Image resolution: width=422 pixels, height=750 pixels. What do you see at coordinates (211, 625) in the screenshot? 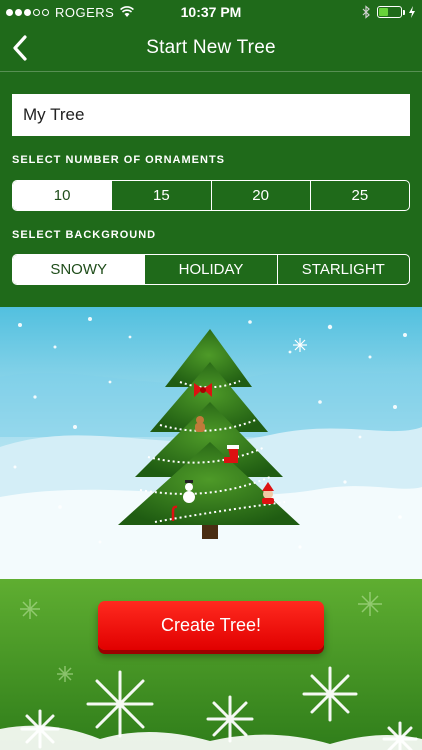
I see `create-tree-button: Create Tree!` at bounding box center [211, 625].